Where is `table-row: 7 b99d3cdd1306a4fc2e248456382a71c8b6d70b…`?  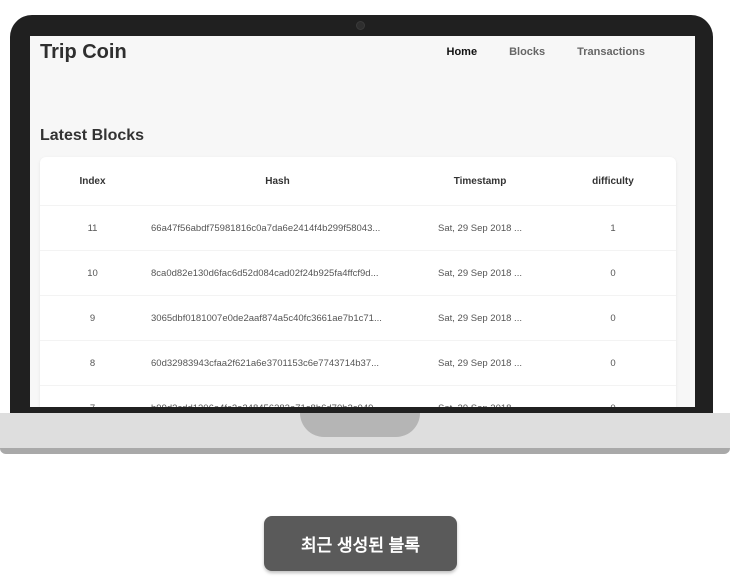
table-row: 7 b99d3cdd1306a4fc2e248456382a71c8b6d70b… is located at coordinates (358, 396).